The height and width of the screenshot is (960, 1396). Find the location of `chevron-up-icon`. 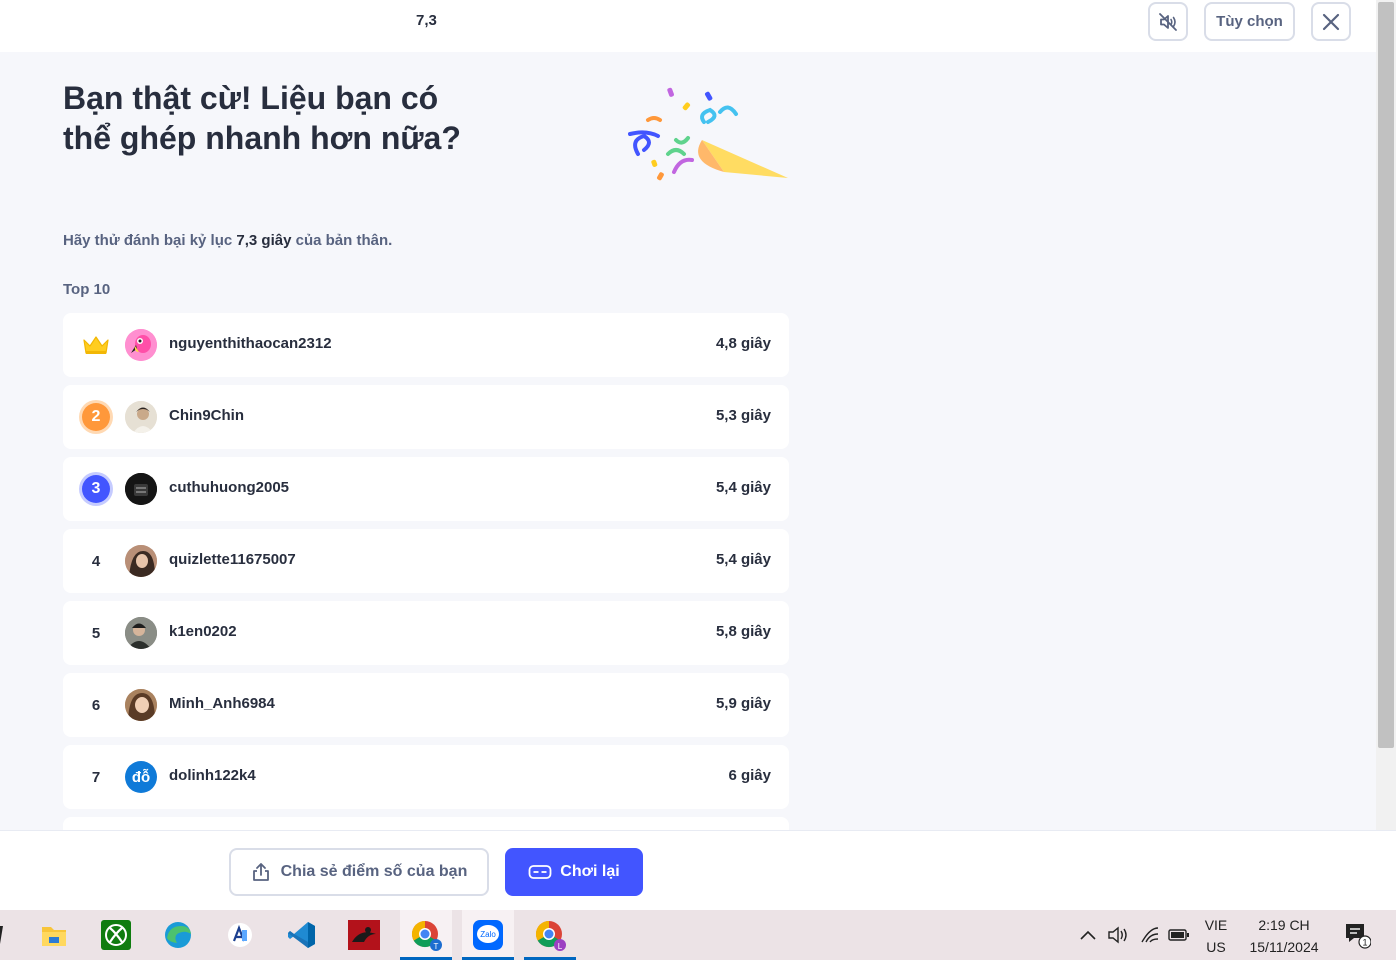

chevron-up-icon is located at coordinates (1088, 935).